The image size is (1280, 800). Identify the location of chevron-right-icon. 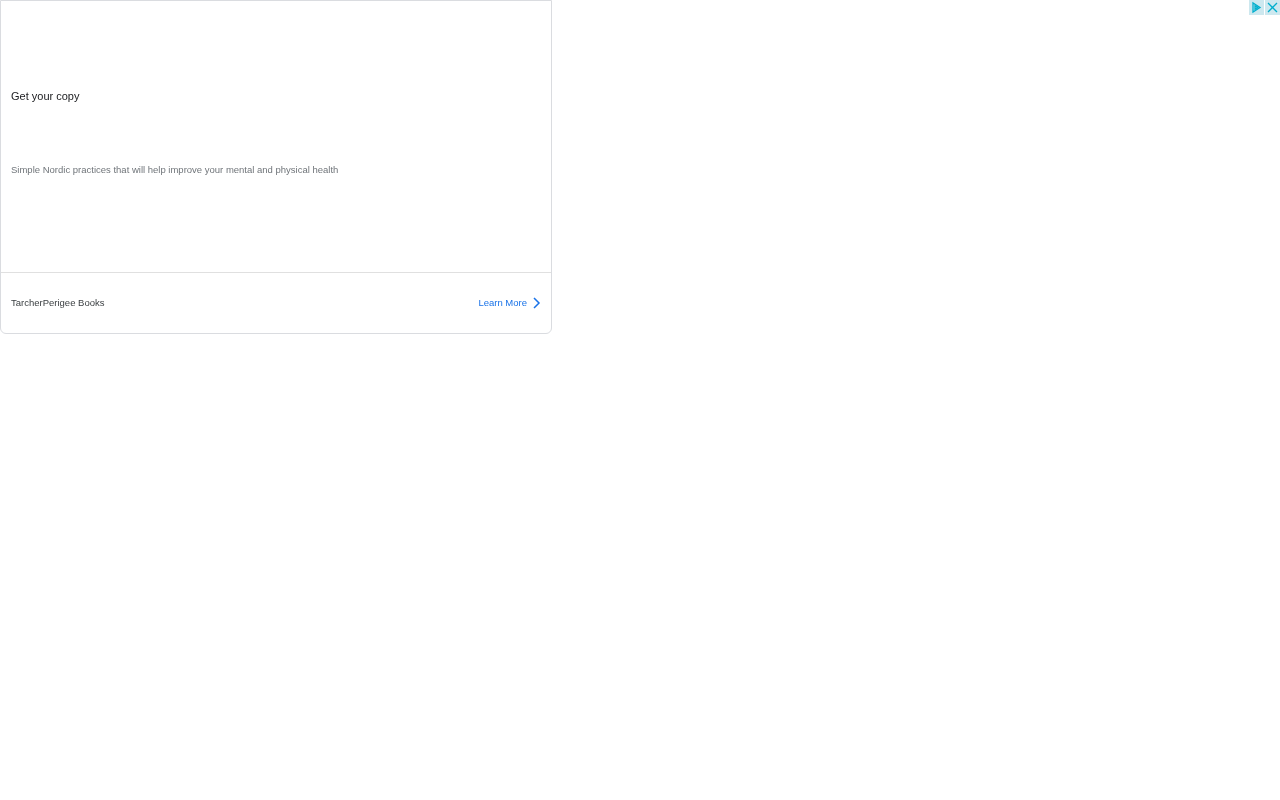
(536, 303).